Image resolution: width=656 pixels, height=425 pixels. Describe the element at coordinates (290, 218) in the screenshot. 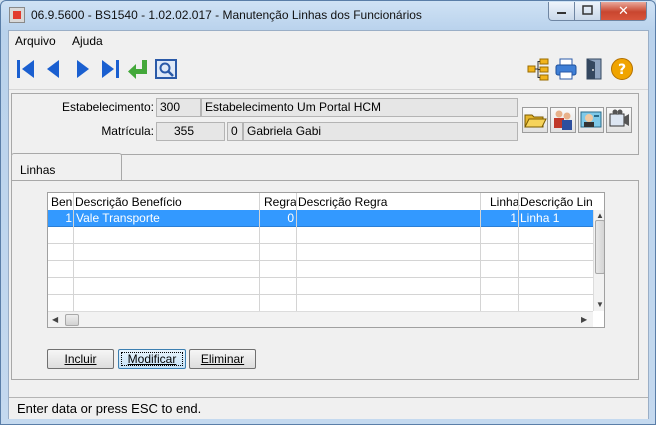

I see `cell-regra: 0` at that location.